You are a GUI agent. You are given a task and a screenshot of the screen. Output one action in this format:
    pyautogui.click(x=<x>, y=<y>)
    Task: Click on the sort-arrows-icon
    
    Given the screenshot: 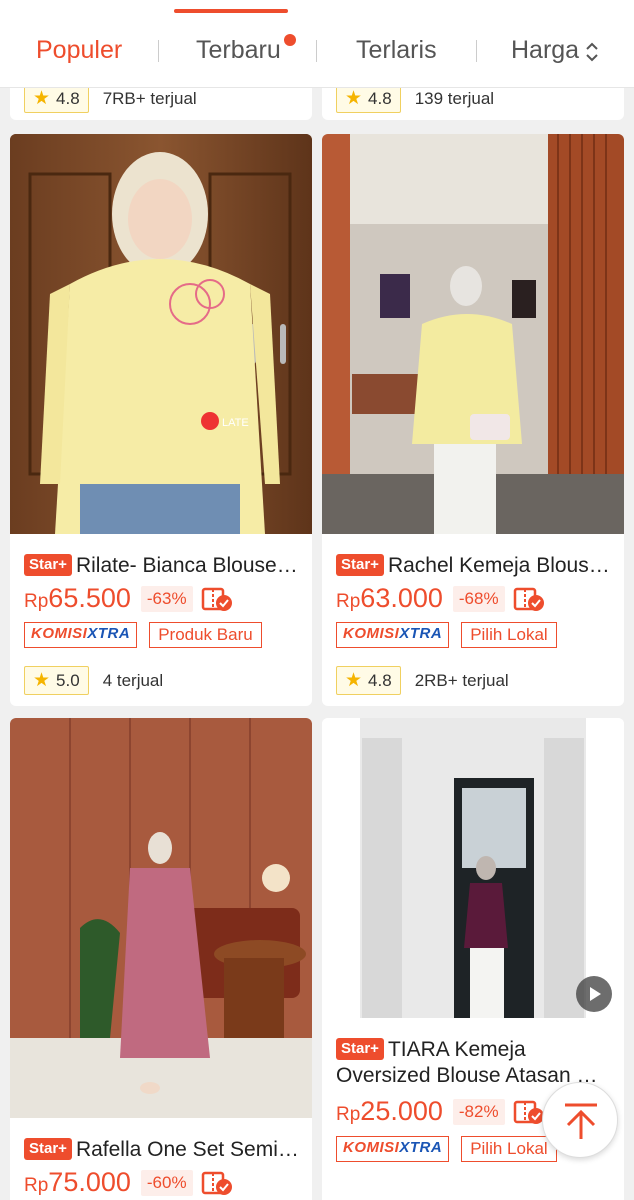 What is the action you would take?
    pyautogui.click(x=592, y=52)
    